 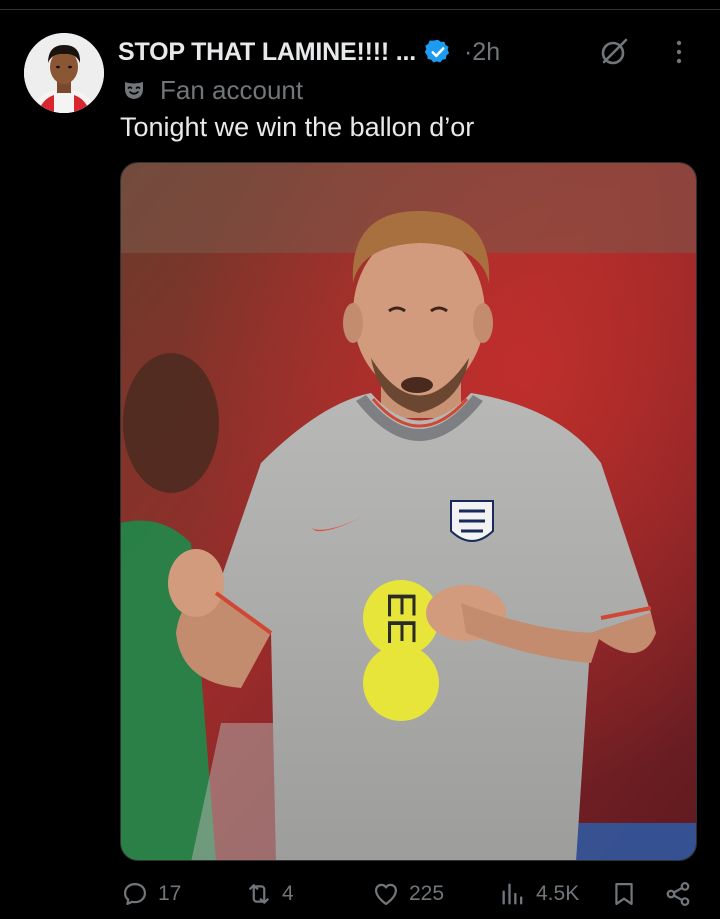 I want to click on post-header: STOP THAT LAMINE!!!! ... ·2h, so click(x=404, y=52).